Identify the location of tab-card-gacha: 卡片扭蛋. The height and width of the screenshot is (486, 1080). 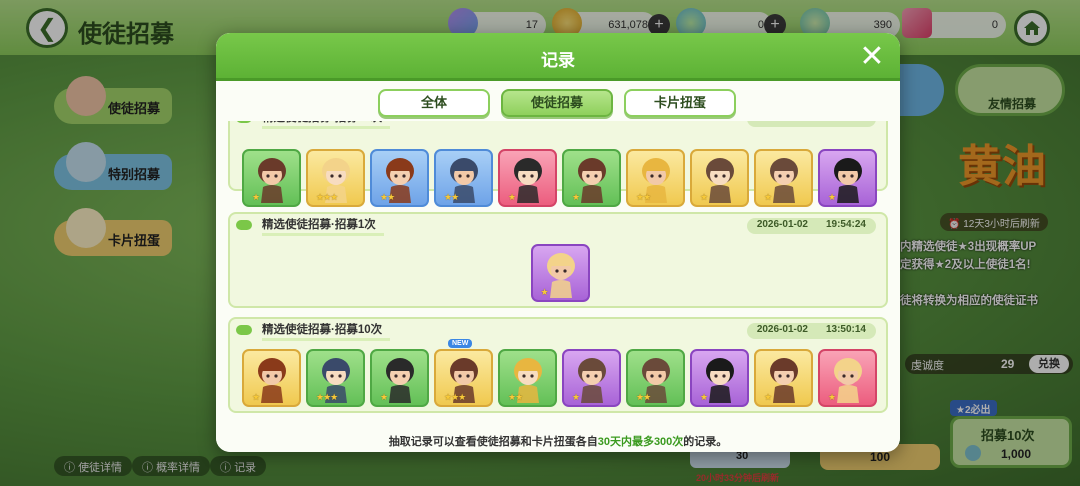
(680, 103).